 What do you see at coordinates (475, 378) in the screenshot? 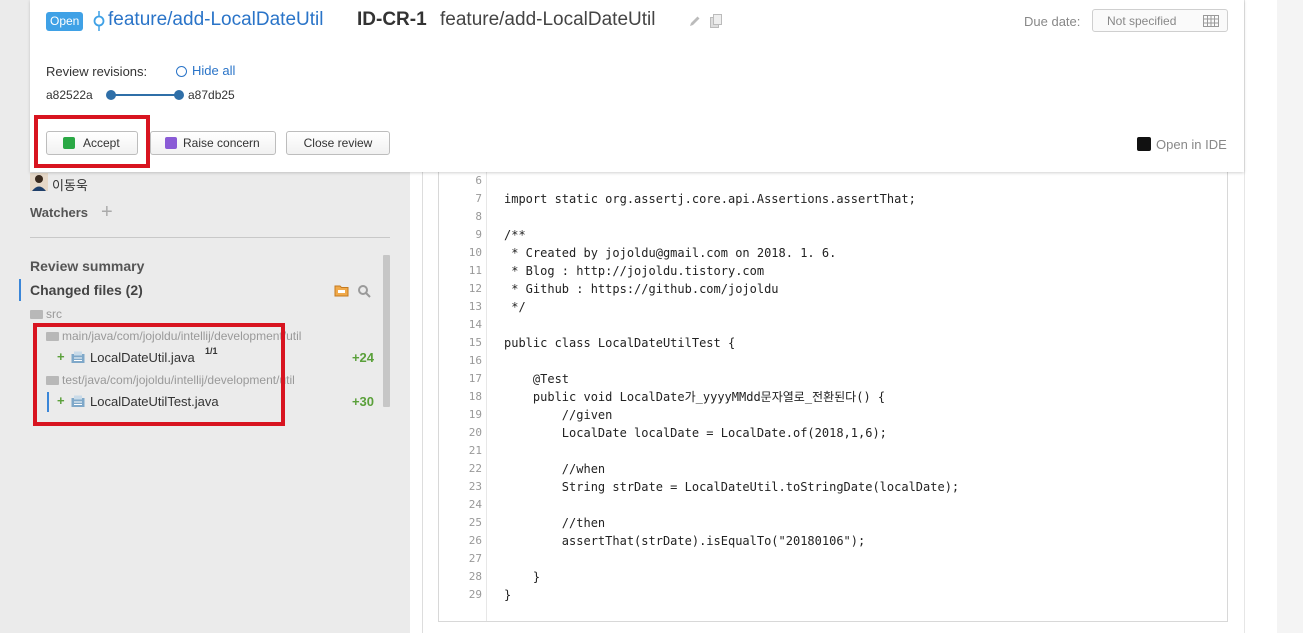
I see `line-number: 17` at bounding box center [475, 378].